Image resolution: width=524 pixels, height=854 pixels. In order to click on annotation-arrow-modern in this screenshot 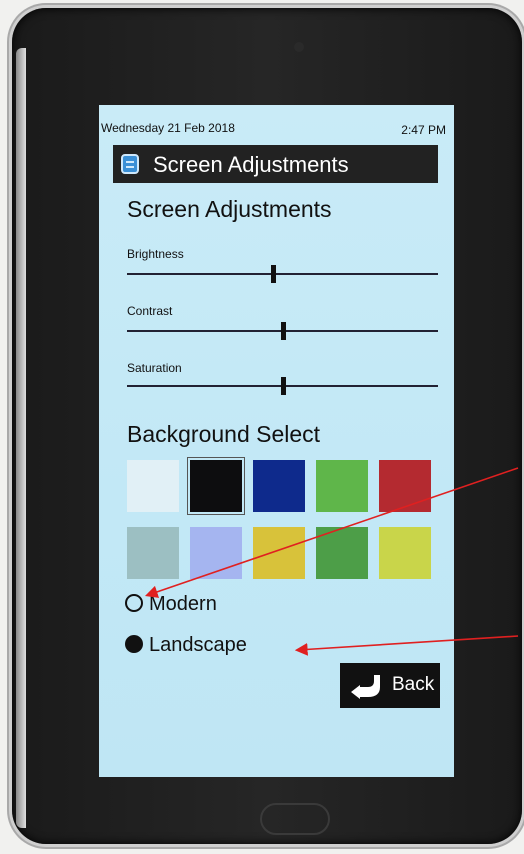, I will do `click(331, 532)`.